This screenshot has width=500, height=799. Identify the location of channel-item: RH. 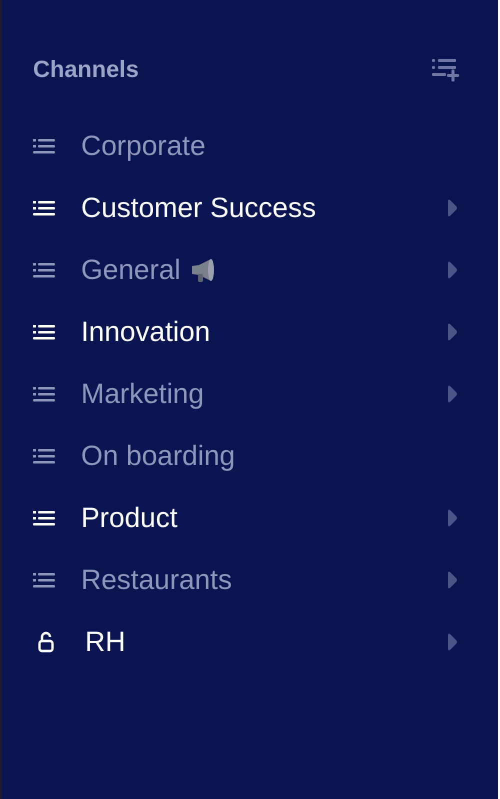
(265, 642).